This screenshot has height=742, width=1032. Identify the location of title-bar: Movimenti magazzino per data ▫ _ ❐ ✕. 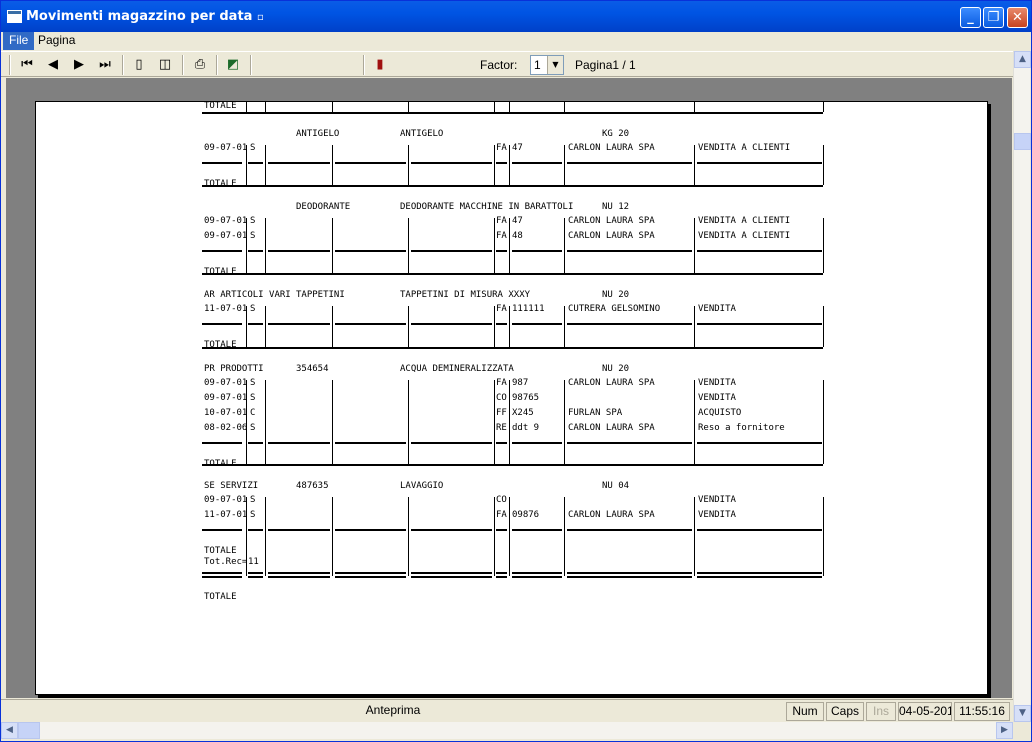
(516, 16).